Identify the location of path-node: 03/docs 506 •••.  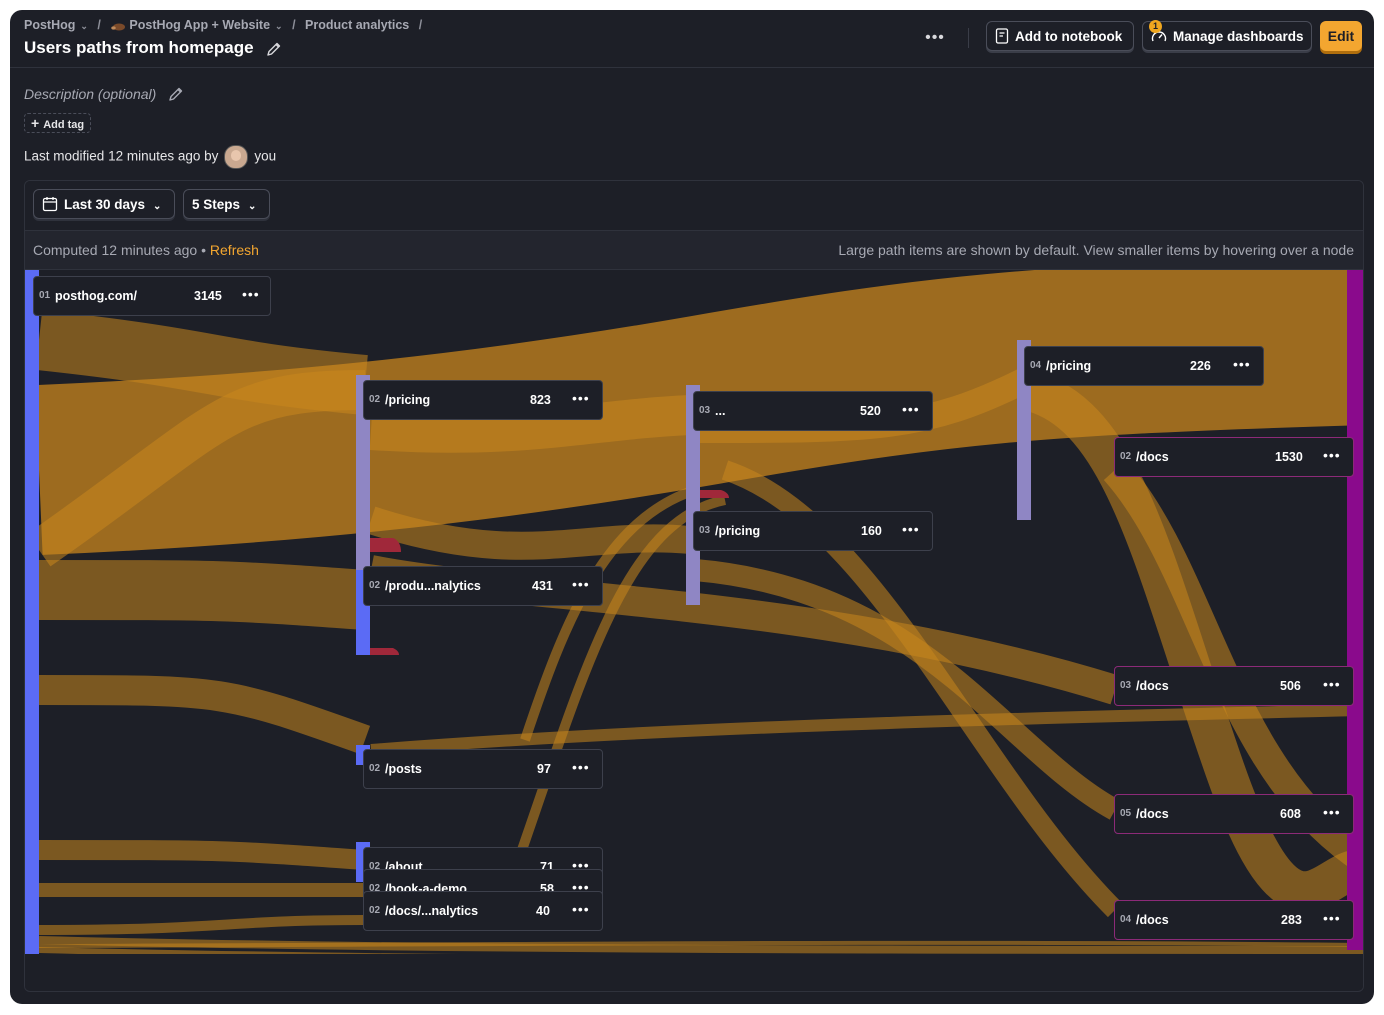
(1234, 686).